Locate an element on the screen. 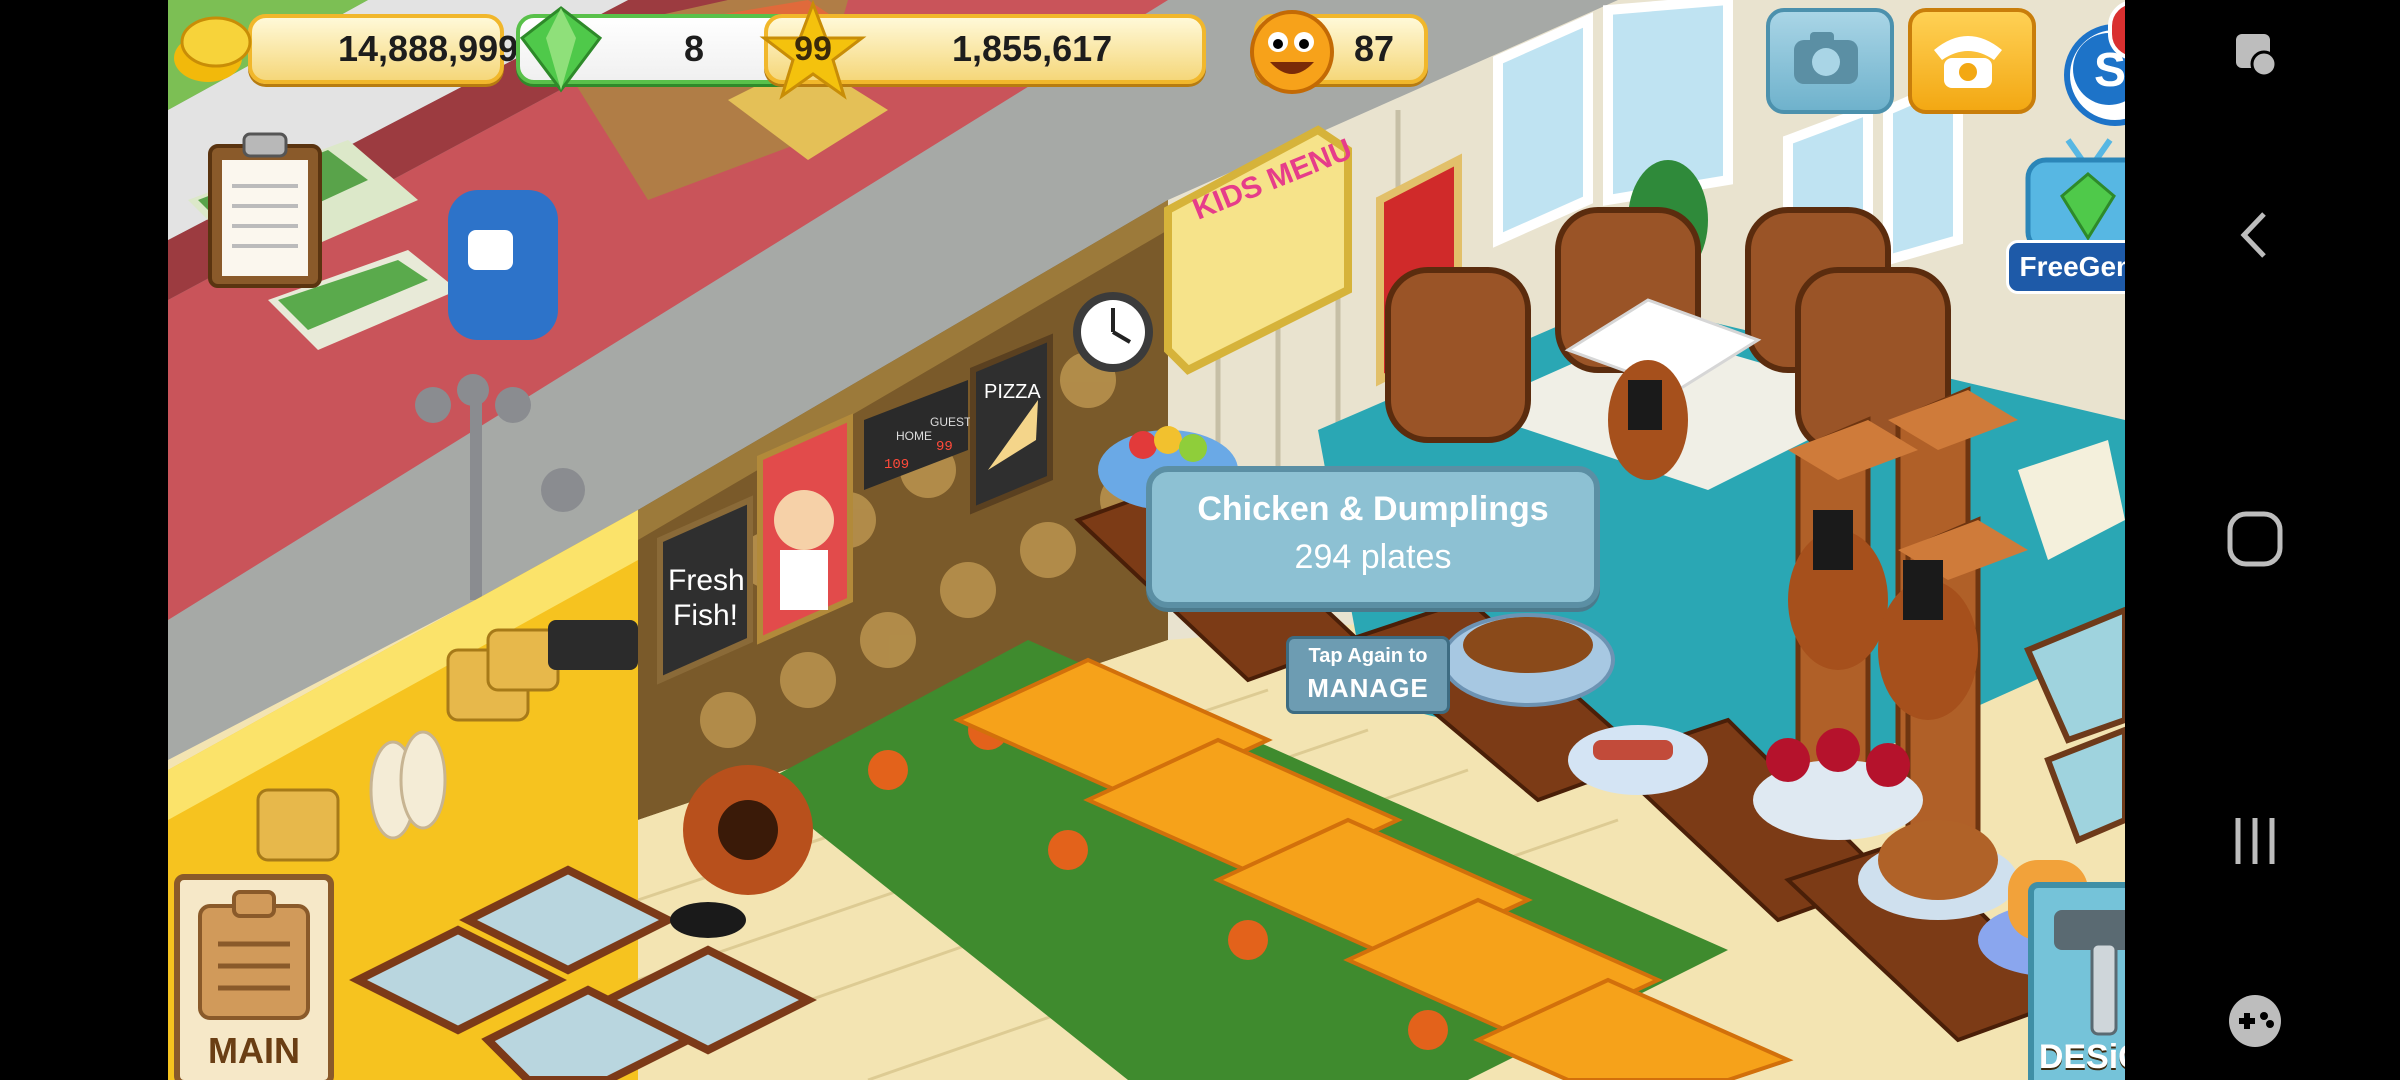  tv-gem-icon is located at coordinates (2075, 195).